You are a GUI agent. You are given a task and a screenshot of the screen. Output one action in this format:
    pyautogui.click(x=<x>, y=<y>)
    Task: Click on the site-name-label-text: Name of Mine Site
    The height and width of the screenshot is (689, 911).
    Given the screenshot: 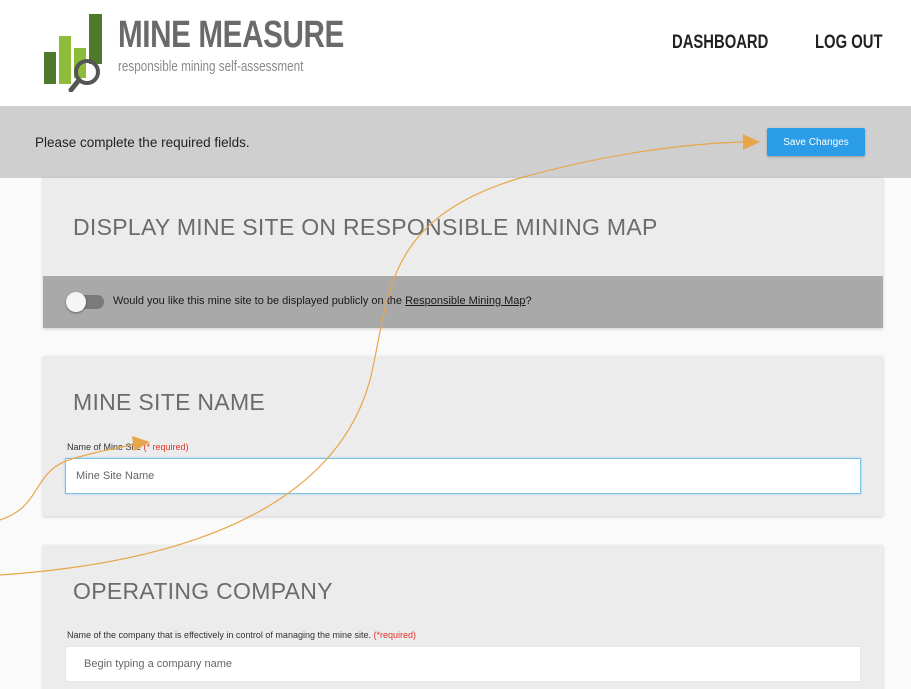 What is the action you would take?
    pyautogui.click(x=104, y=447)
    